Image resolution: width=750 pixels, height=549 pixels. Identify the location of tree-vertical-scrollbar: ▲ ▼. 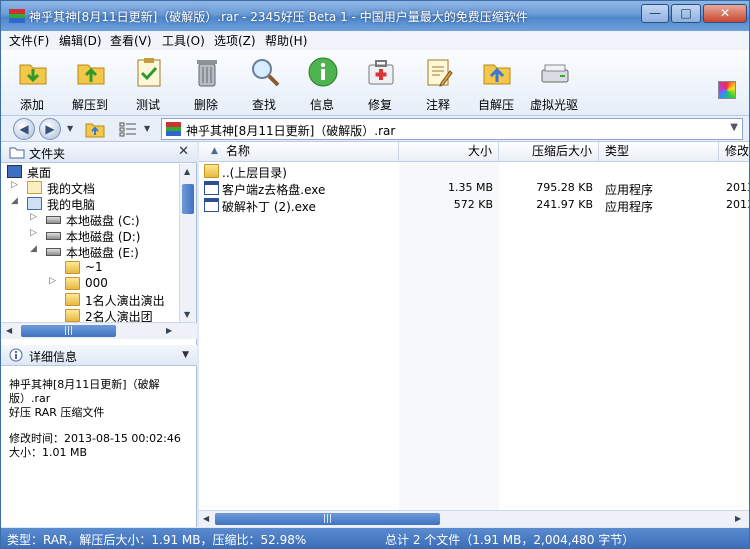
(187, 243).